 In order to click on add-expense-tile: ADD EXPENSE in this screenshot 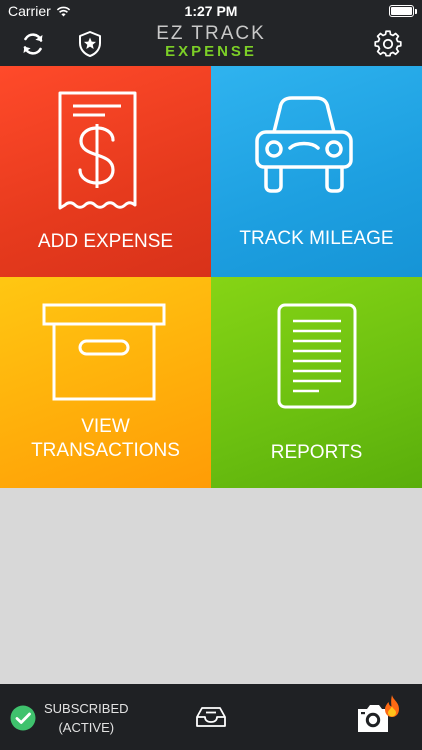, I will do `click(105, 171)`.